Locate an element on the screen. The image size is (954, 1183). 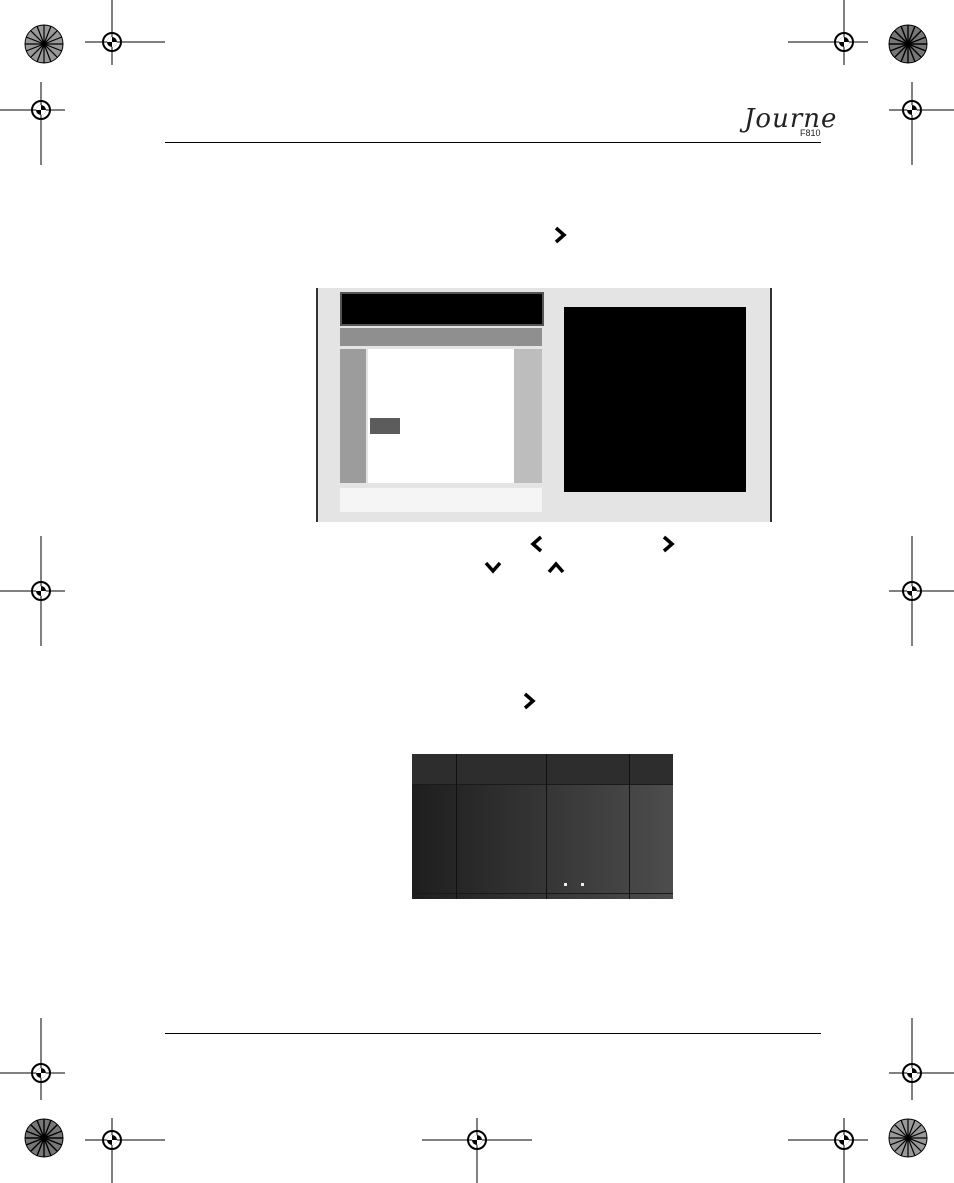
screen-title-bar is located at coordinates (442, 309).